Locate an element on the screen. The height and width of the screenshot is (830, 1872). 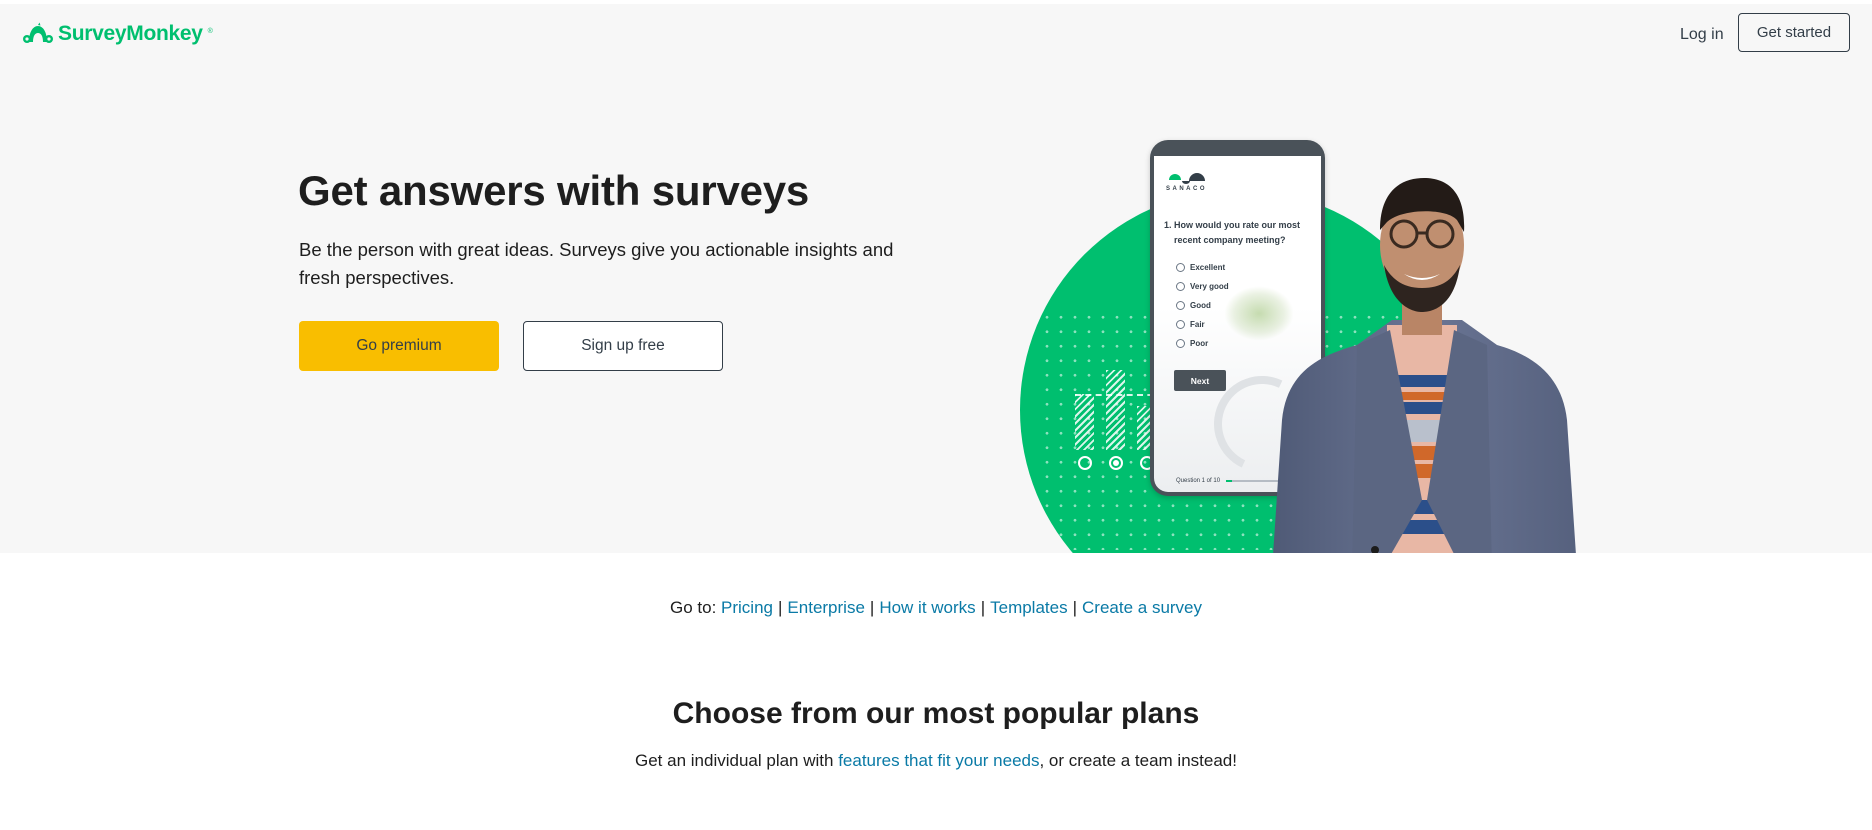
carousel-dot is located at coordinates (1085, 463).